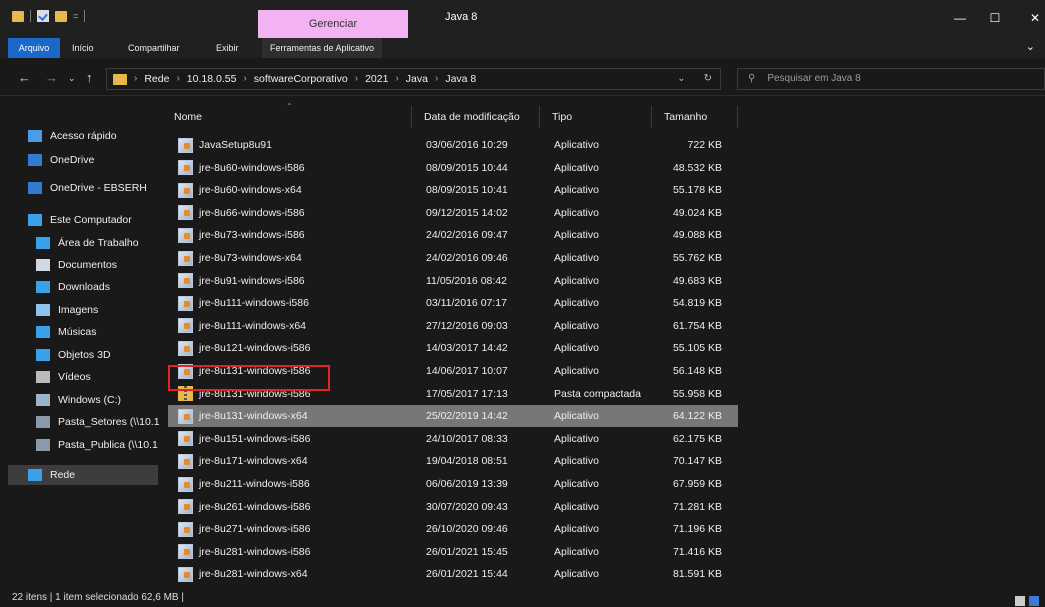  What do you see at coordinates (94, 160) in the screenshot?
I see `sidebar-item: OneDrive` at bounding box center [94, 160].